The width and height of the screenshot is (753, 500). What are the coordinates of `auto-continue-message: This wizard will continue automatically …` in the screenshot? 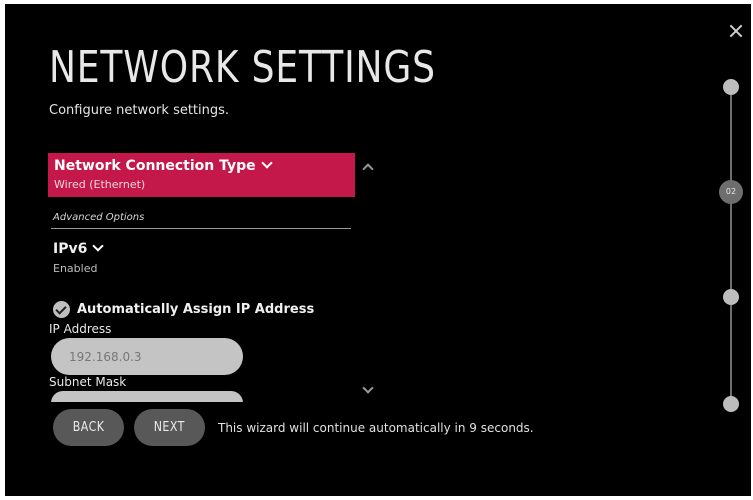 It's located at (376, 428).